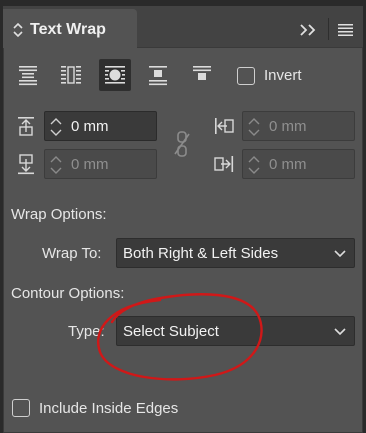 This screenshot has width=366, height=433. I want to click on wrap-object-shape-button, so click(115, 75).